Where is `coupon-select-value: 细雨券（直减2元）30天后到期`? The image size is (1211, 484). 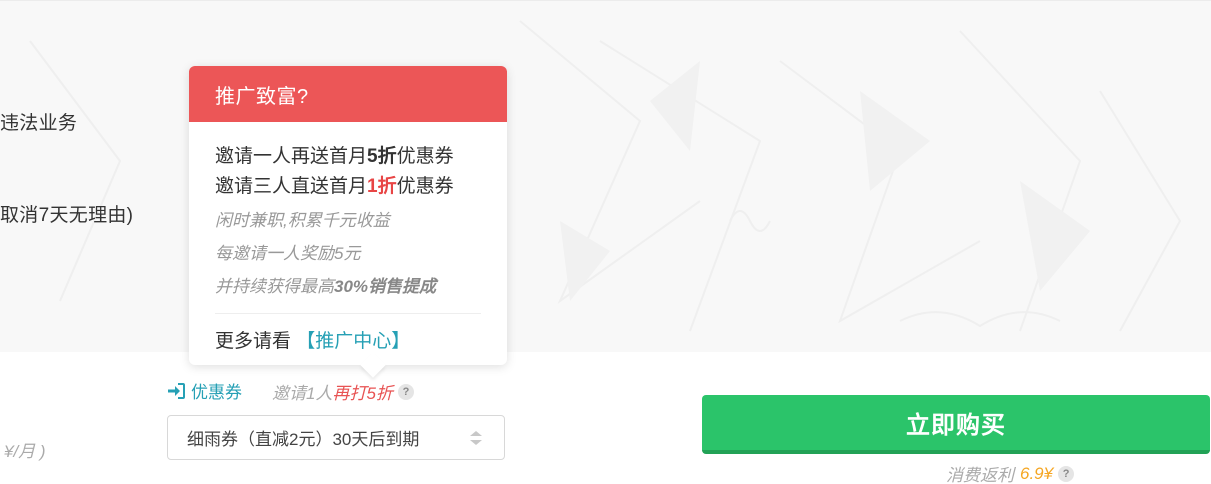 coupon-select-value: 细雨券（直减2元）30天后到期 is located at coordinates (303, 439).